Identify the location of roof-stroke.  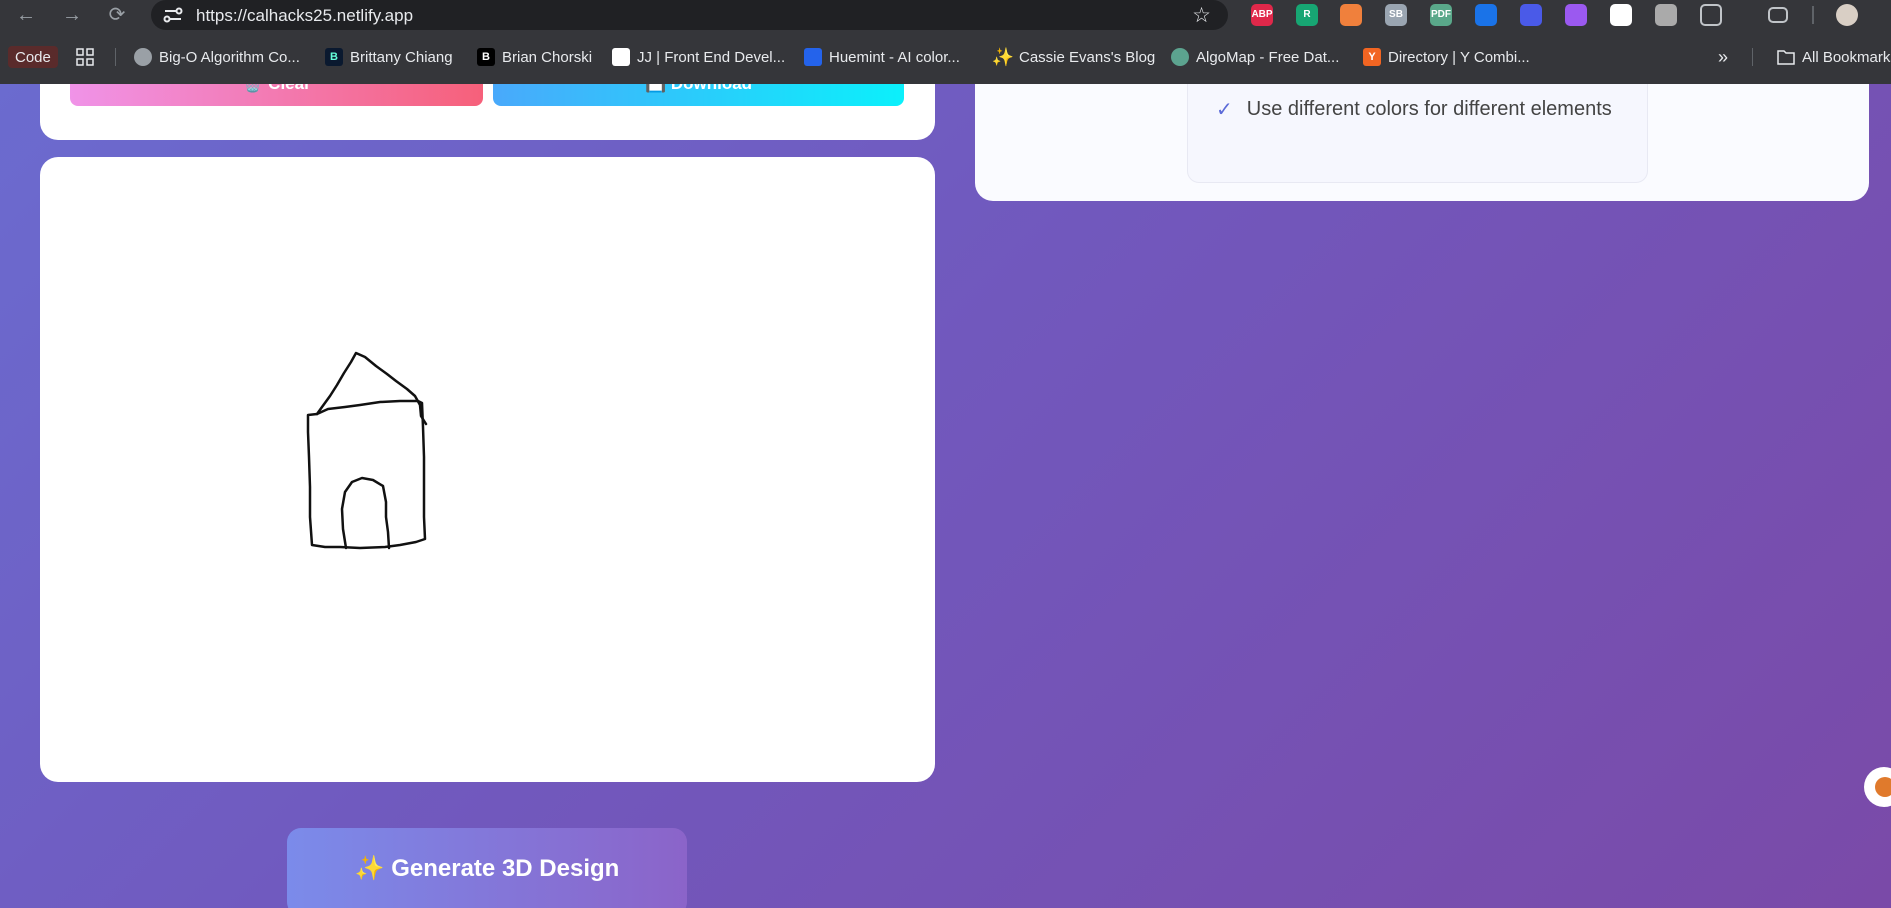
(371, 388).